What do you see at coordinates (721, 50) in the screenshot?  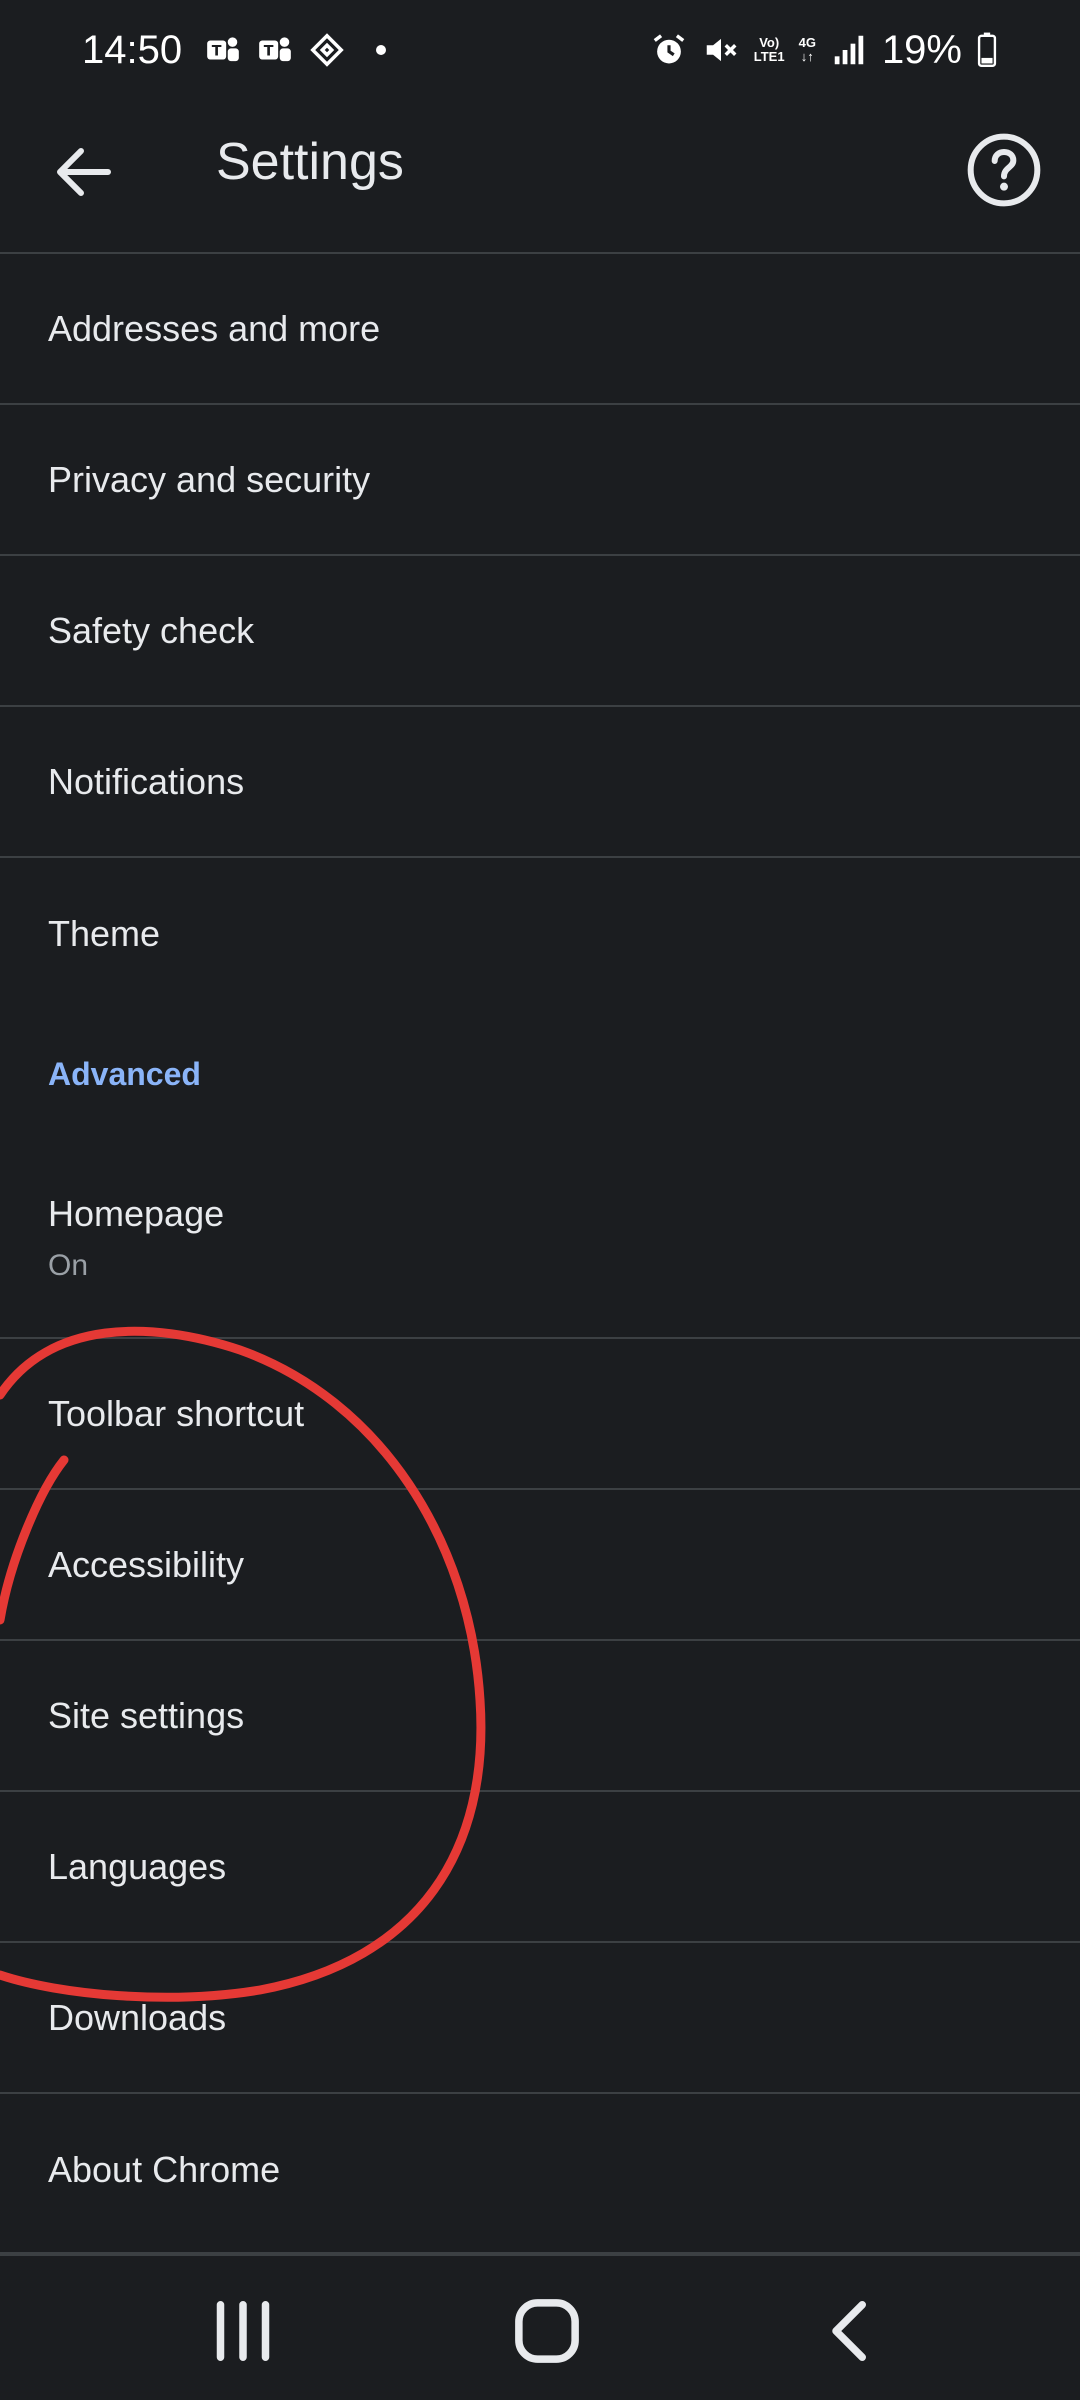 I see `mute-icon` at bounding box center [721, 50].